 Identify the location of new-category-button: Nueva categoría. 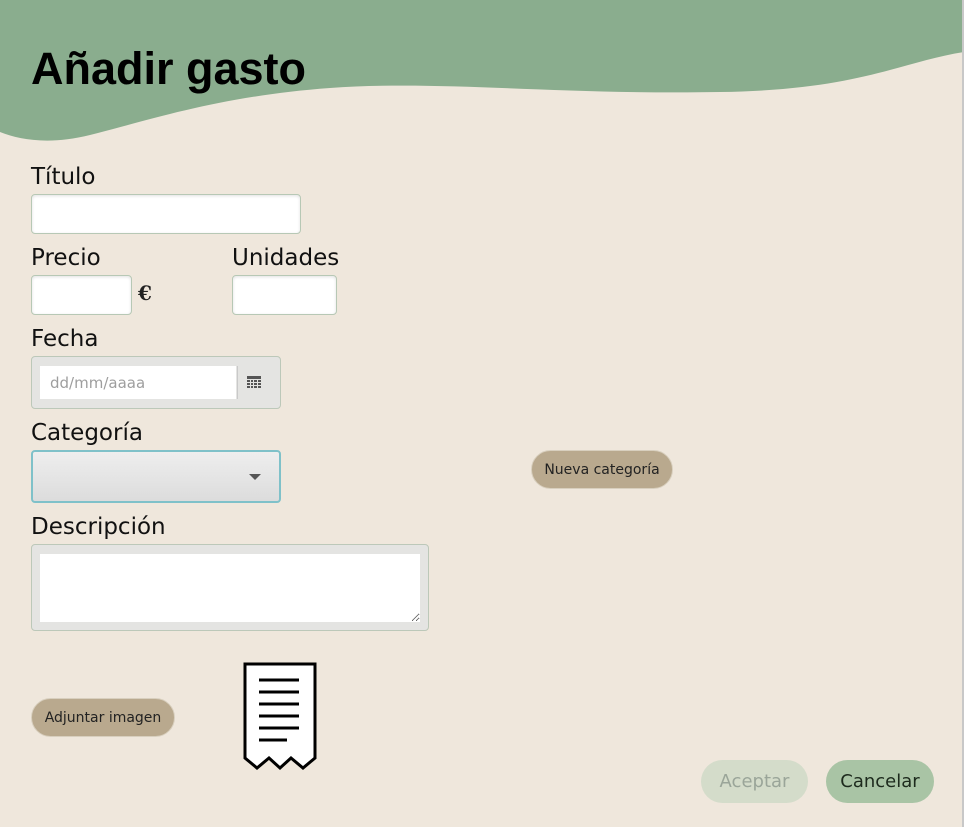
(602, 469).